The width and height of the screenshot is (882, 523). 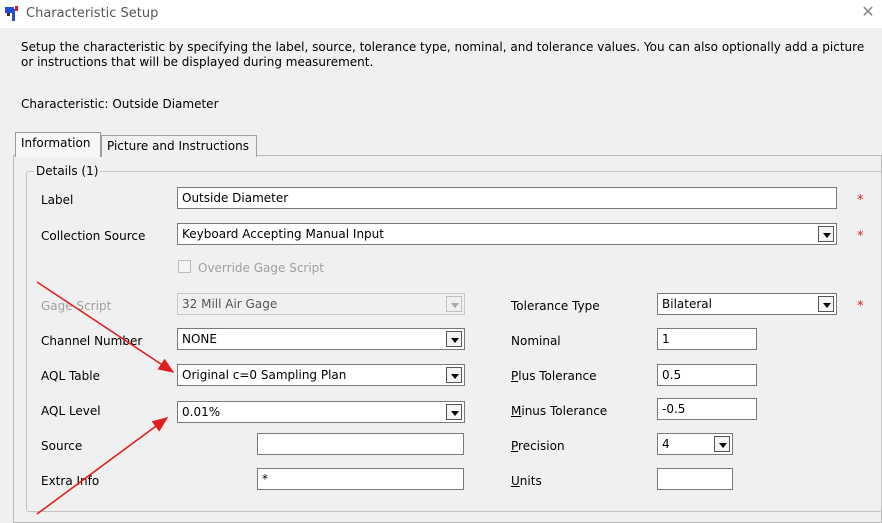 What do you see at coordinates (92, 13) in the screenshot?
I see `window-title: Characteristic Setup` at bounding box center [92, 13].